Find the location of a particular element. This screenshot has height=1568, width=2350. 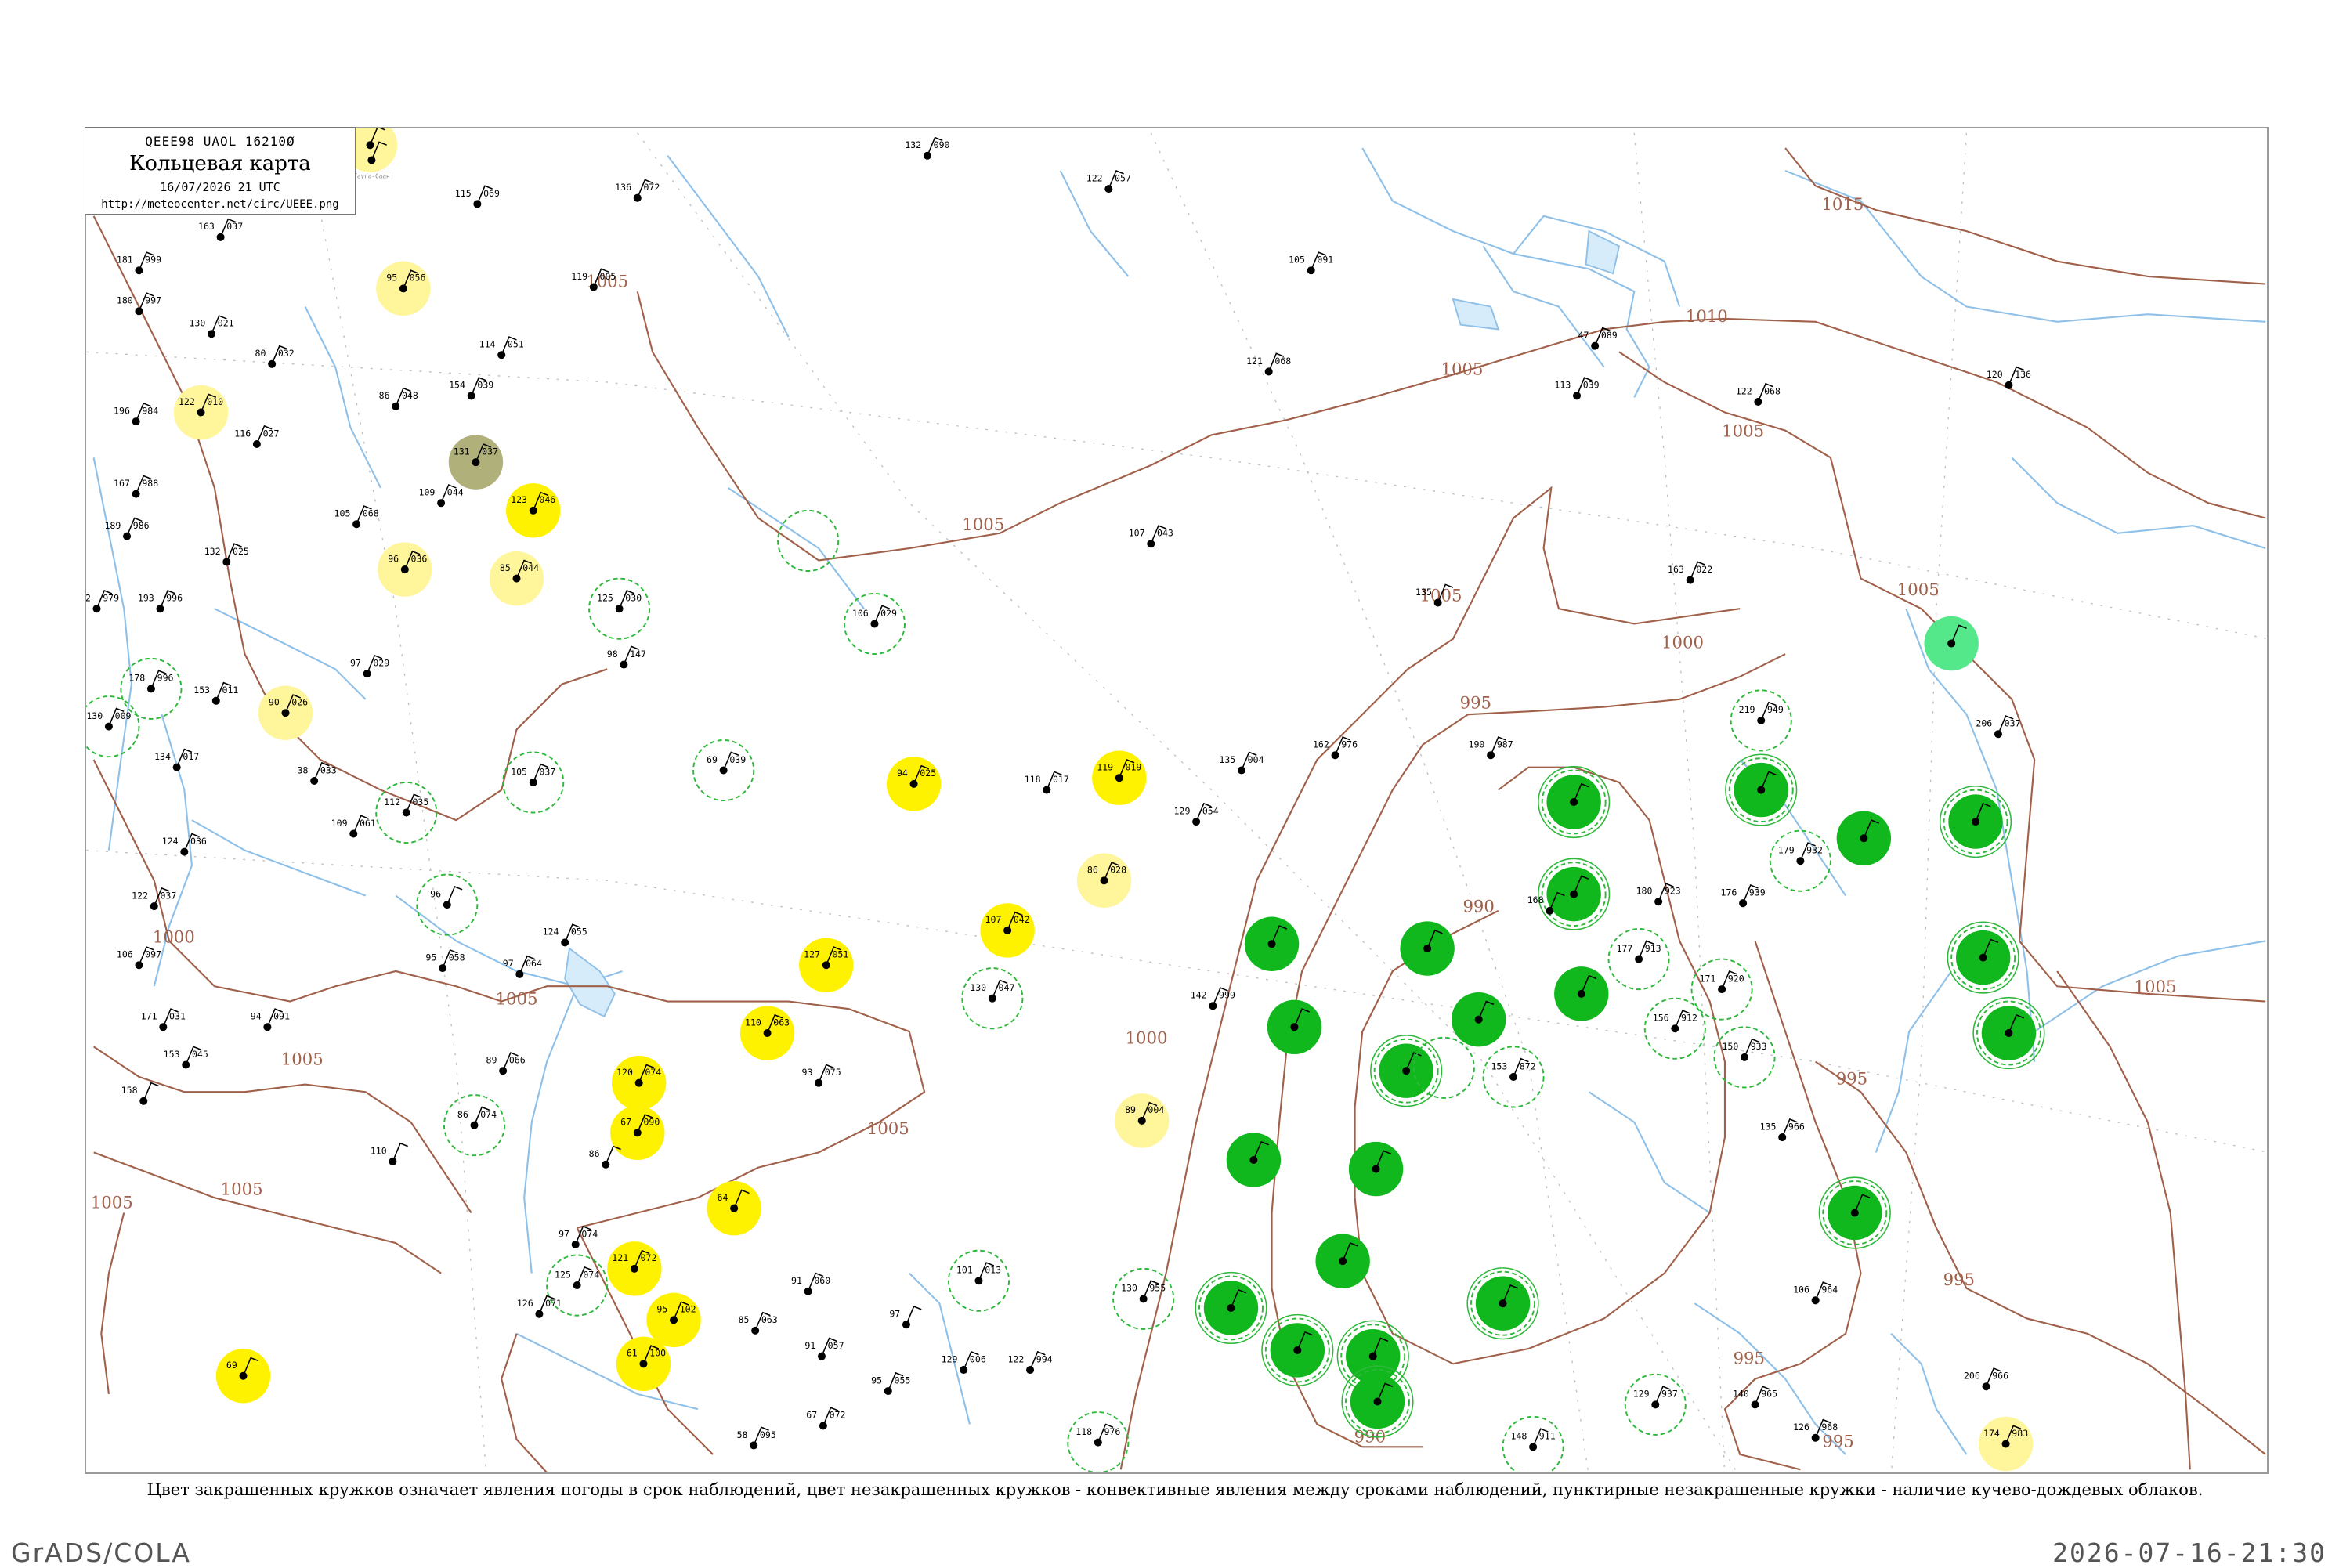

source-url: http://meteocenter.net/circ/UEEE.png is located at coordinates (220, 204).